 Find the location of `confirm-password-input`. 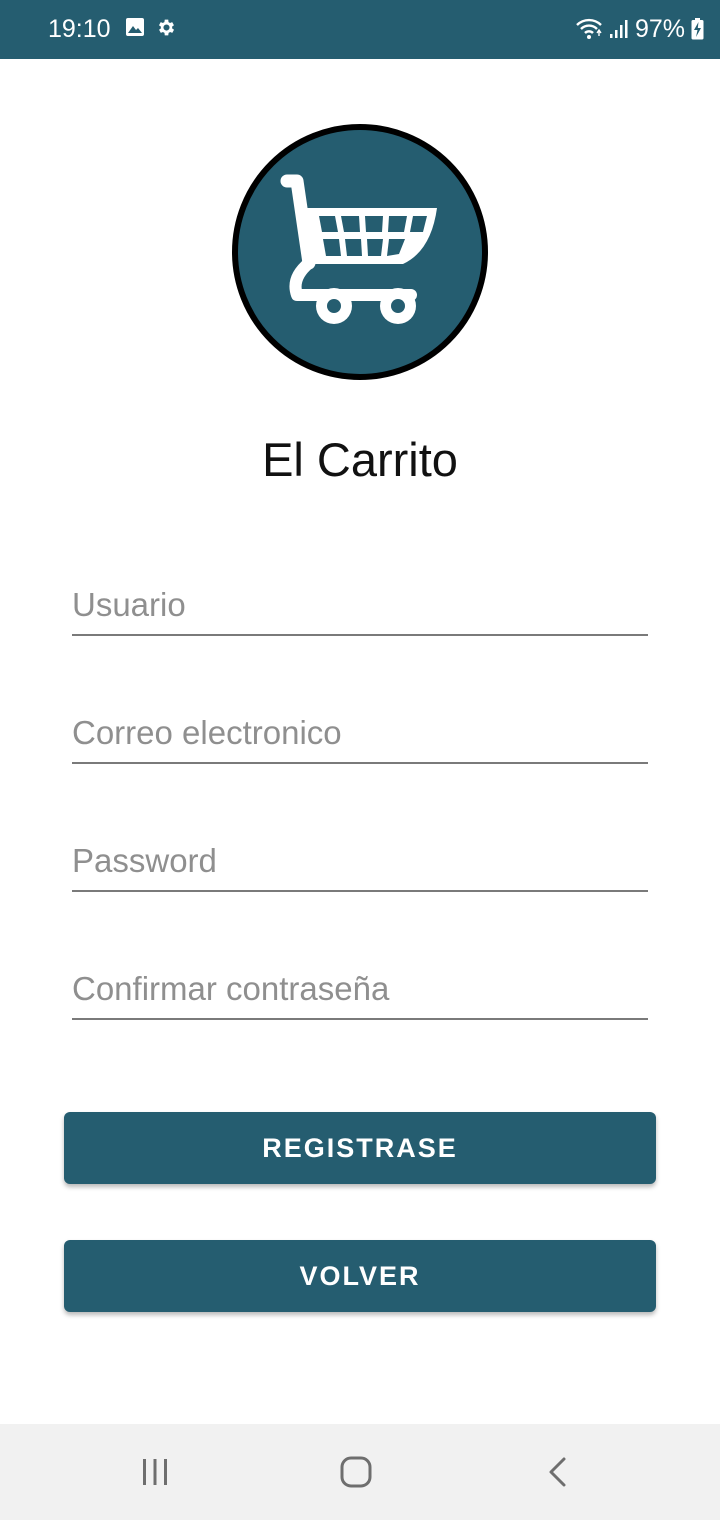

confirm-password-input is located at coordinates (360, 989).